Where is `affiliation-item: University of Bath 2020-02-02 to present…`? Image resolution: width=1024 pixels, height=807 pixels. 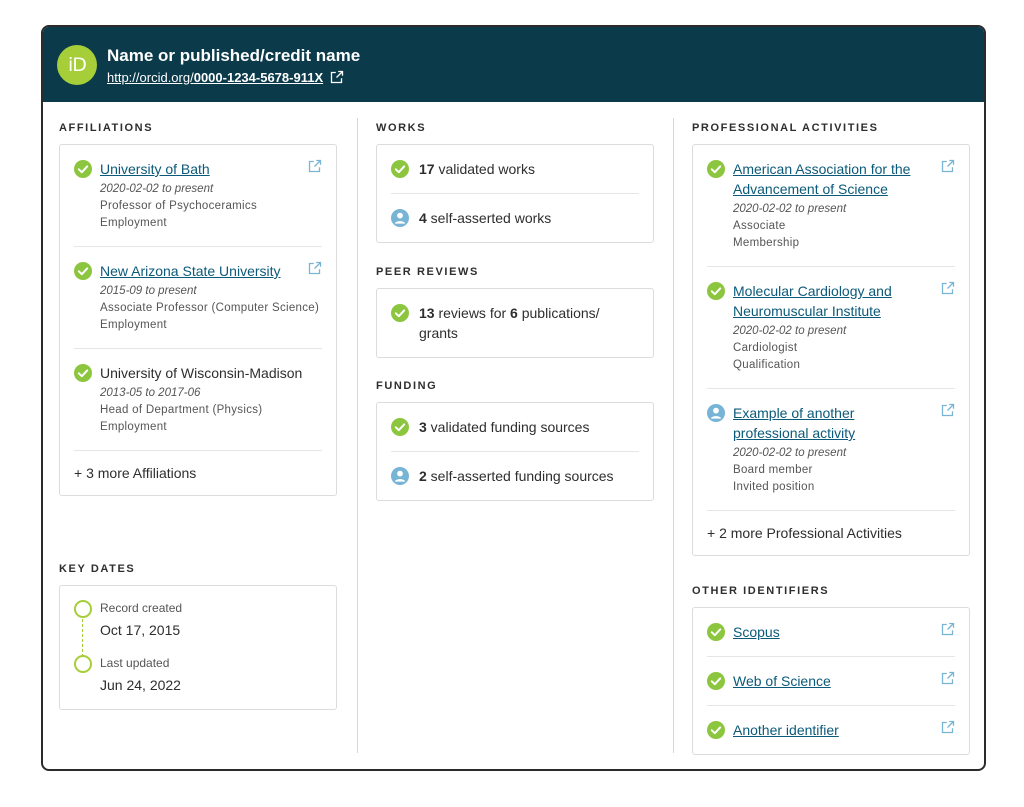 affiliation-item: University of Bath 2020-02-02 to present… is located at coordinates (198, 196).